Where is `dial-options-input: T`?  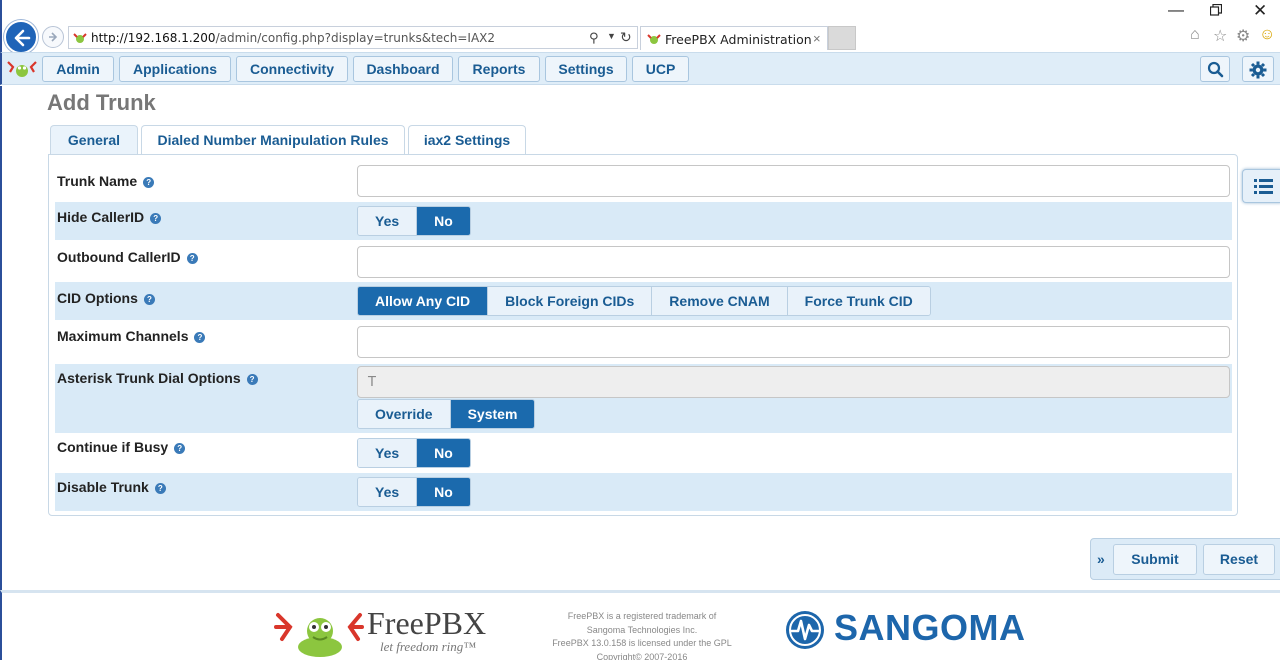 dial-options-input: T is located at coordinates (793, 382).